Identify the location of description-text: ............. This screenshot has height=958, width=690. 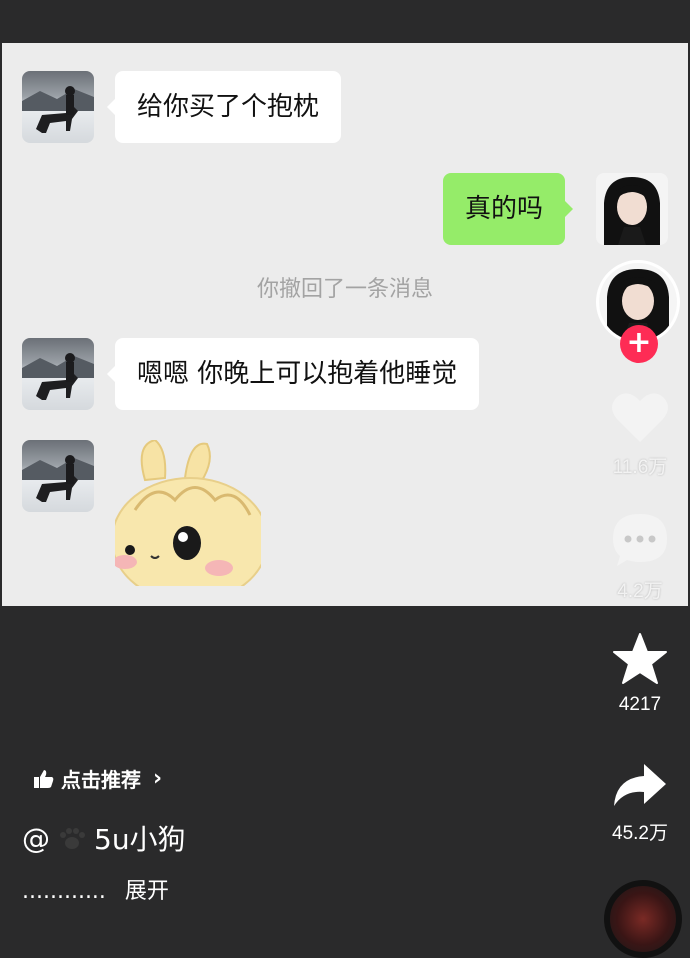
(64, 891).